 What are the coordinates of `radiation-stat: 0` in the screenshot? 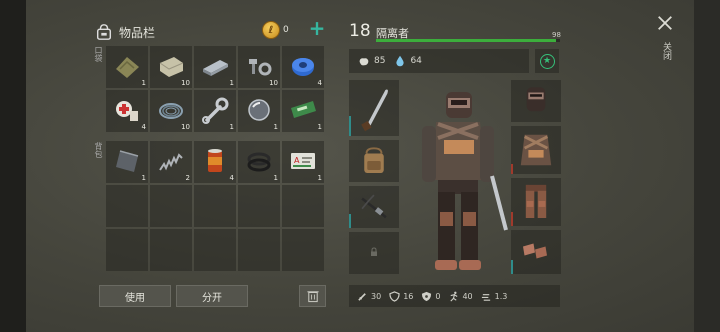 It's located at (430, 296).